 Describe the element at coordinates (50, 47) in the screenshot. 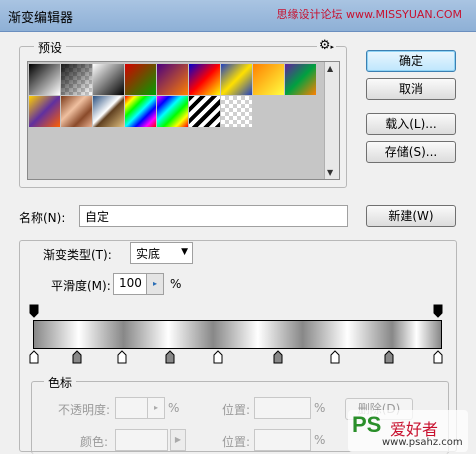

I see `presets-legend: 预设` at that location.